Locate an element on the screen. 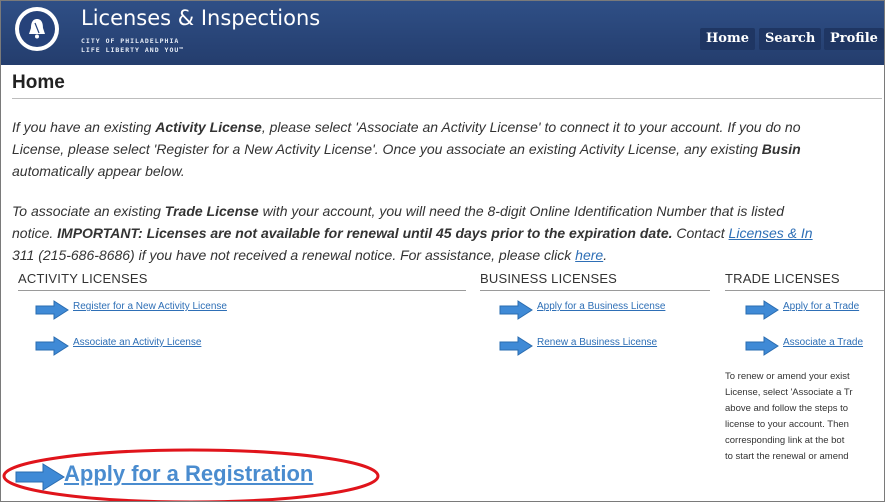 This screenshot has height=502, width=885. brand-title: Licenses & Inspections is located at coordinates (200, 18).